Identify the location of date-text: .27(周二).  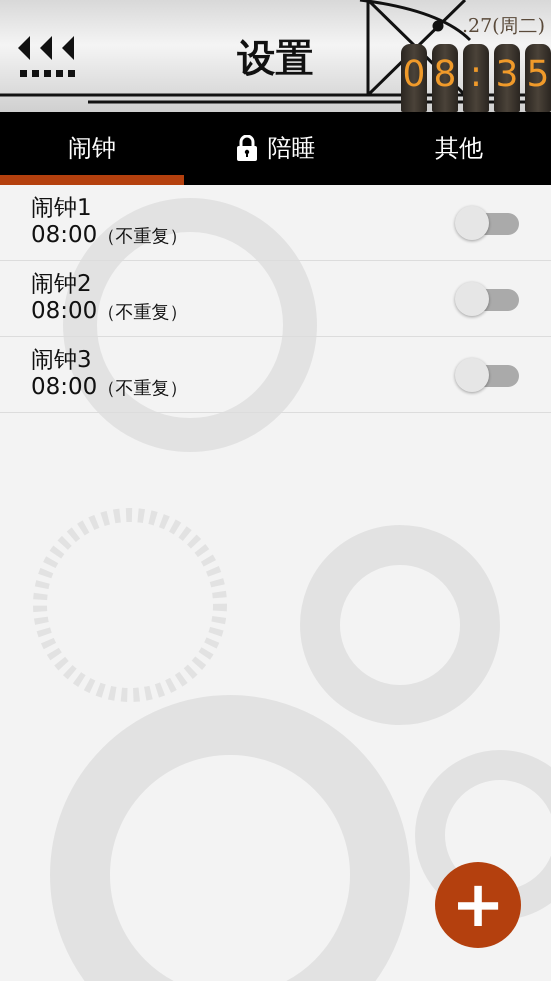
(503, 26).